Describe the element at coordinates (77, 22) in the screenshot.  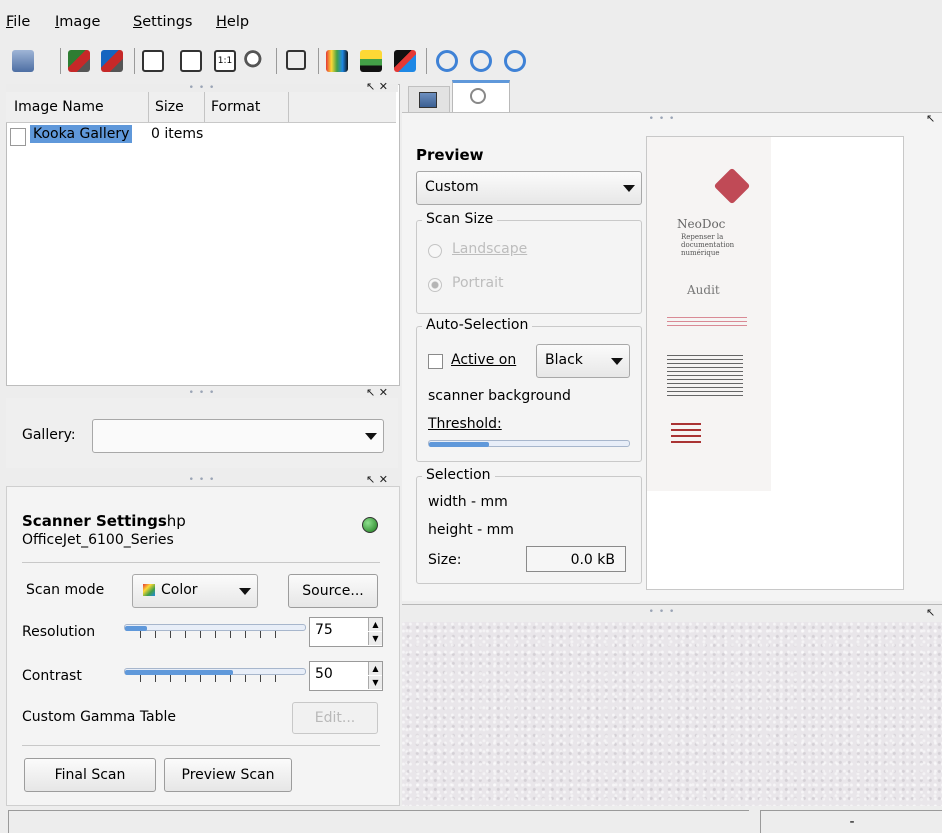
I see `menu-image: Image` at that location.